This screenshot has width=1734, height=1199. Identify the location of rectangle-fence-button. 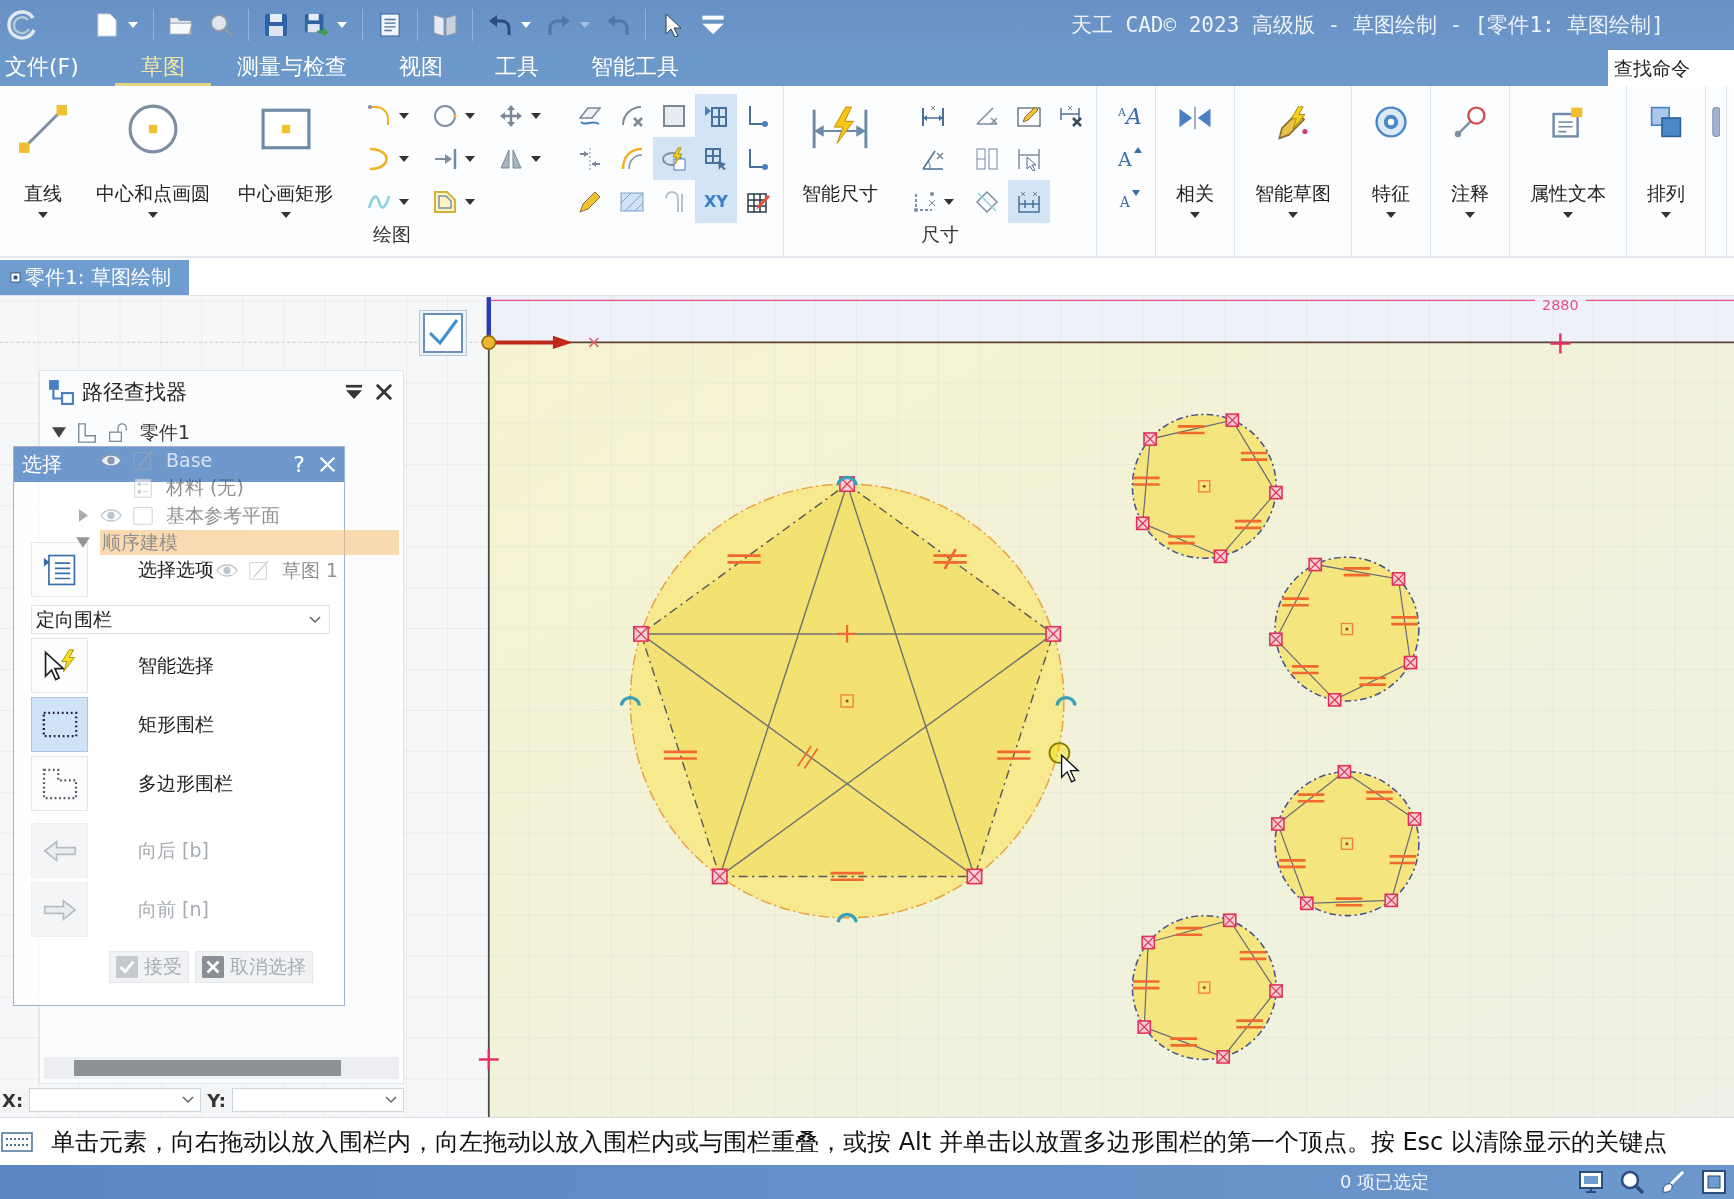
(59, 724).